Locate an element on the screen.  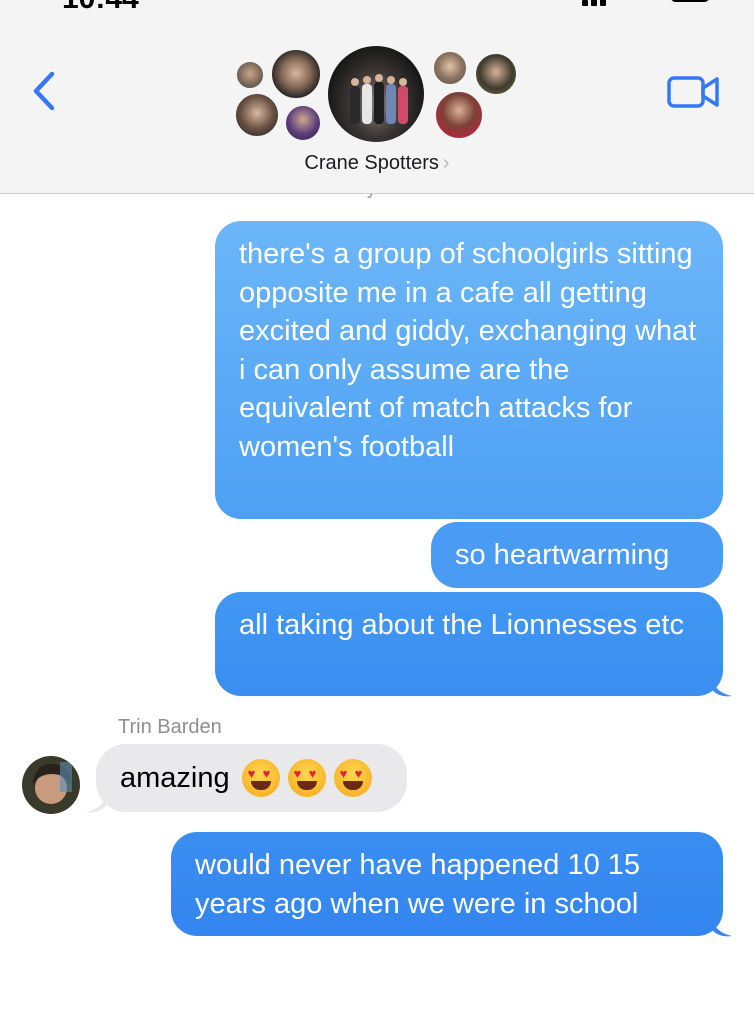
group-name: Crane Spotters › is located at coordinates (377, 163).